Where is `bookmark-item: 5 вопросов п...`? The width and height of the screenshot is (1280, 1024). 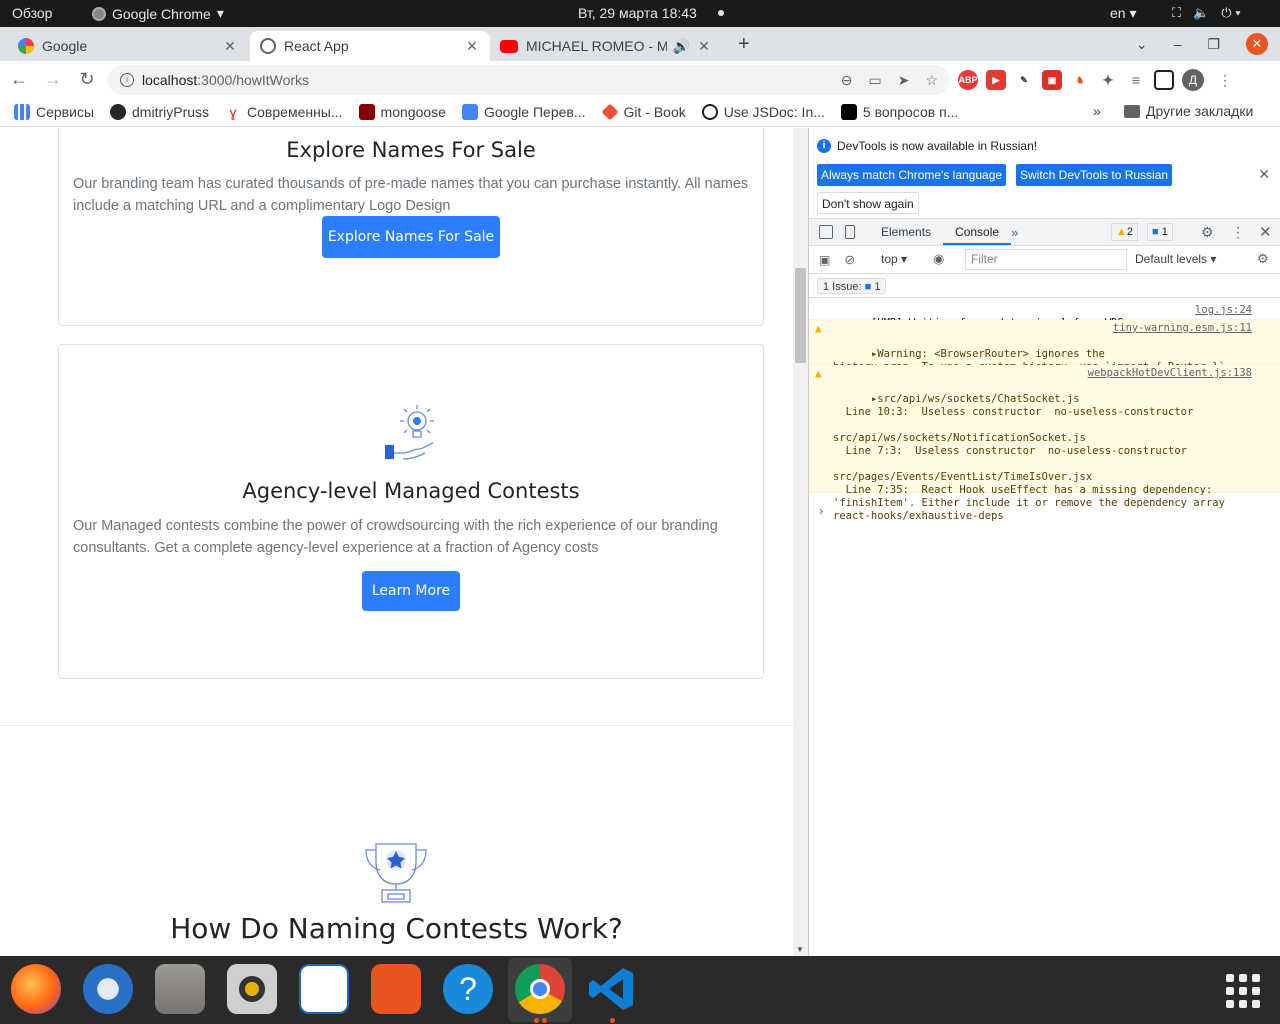
bookmark-item: 5 вопросов п... is located at coordinates (899, 112).